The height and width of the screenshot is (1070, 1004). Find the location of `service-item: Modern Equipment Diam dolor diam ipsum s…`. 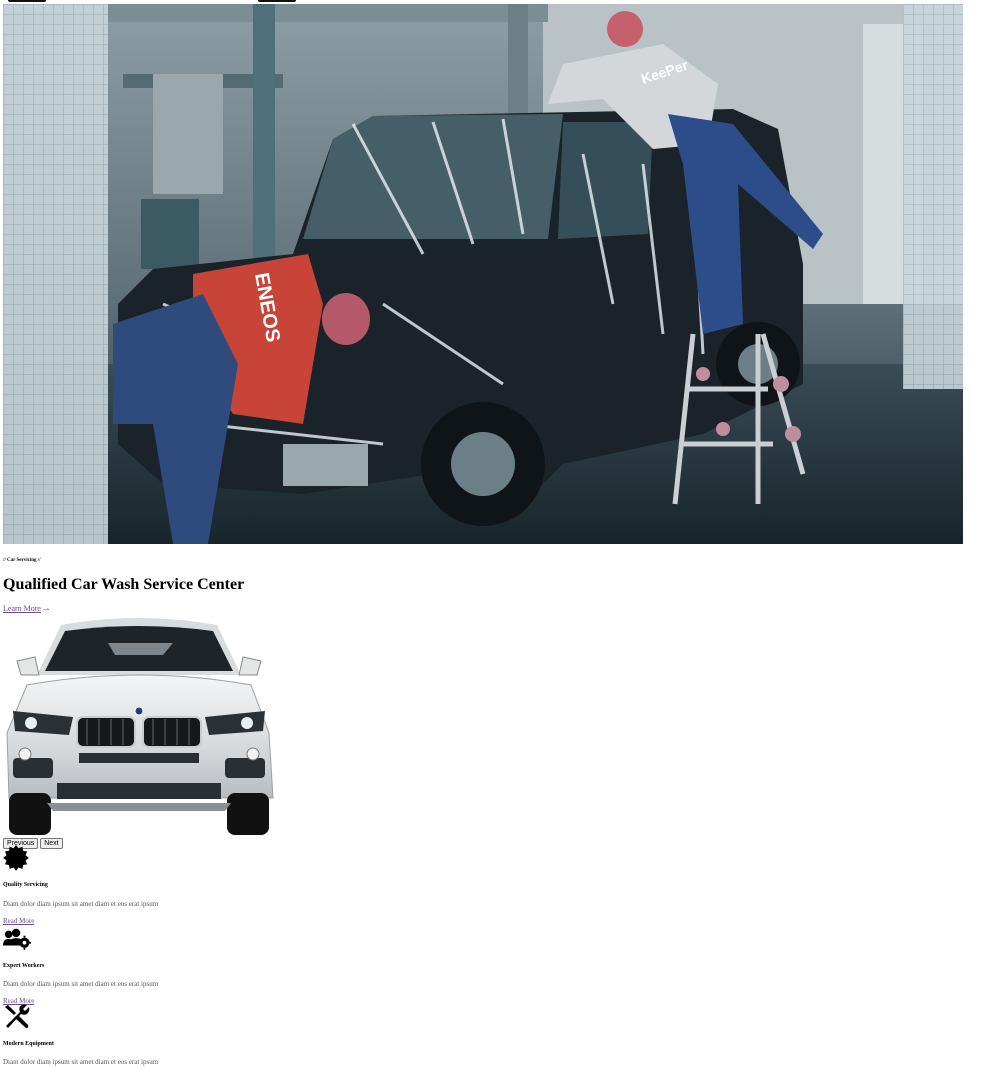

service-item: Modern Equipment Diam dolor diam ipsum s… is located at coordinates (153, 1035).